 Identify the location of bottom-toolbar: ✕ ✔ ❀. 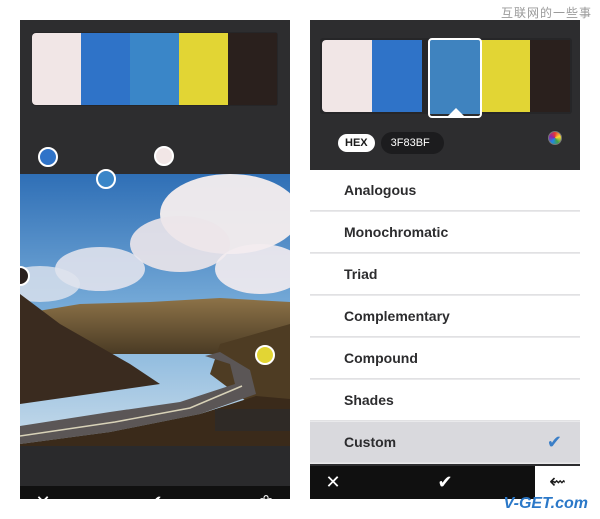
(155, 492).